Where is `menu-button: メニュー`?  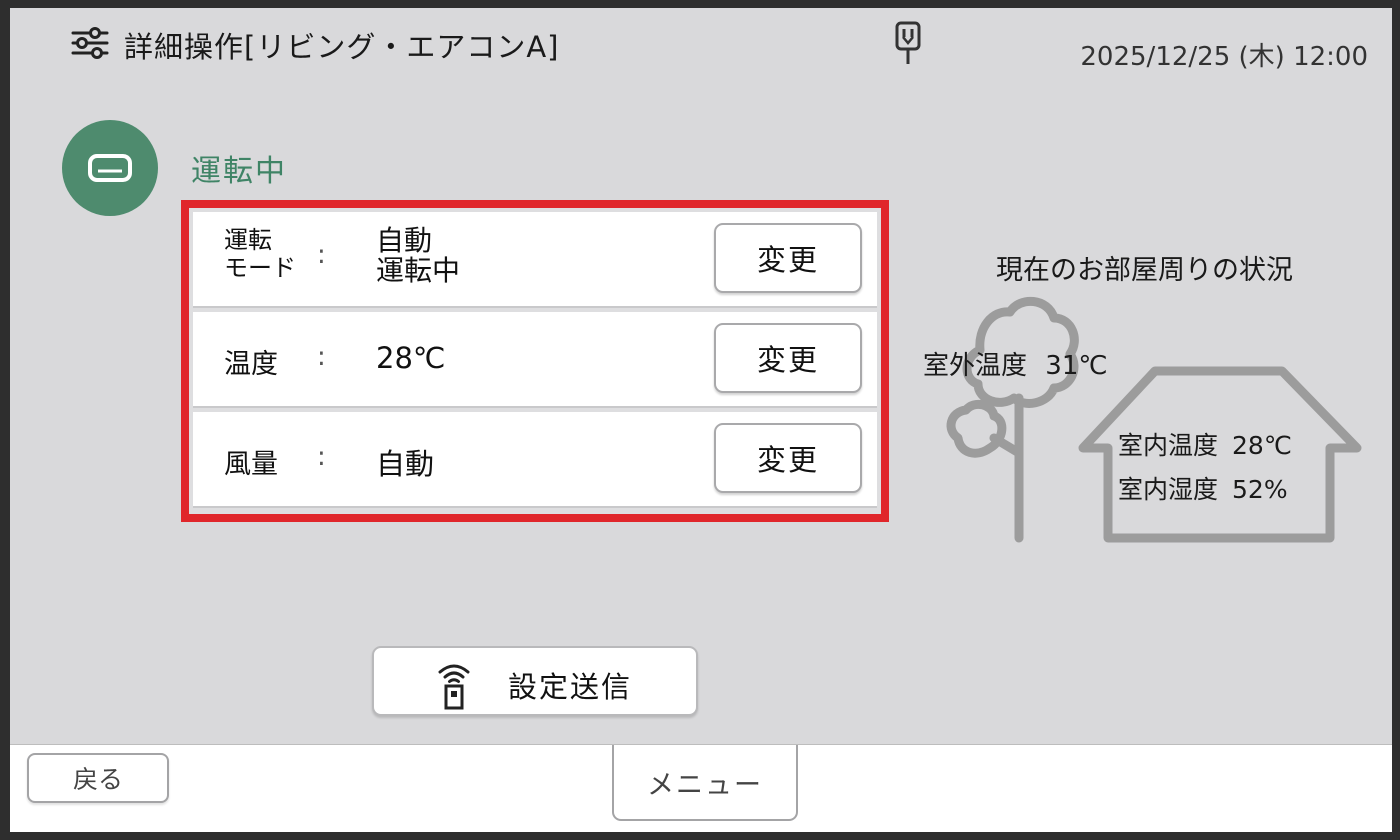
menu-button: メニュー is located at coordinates (705, 783).